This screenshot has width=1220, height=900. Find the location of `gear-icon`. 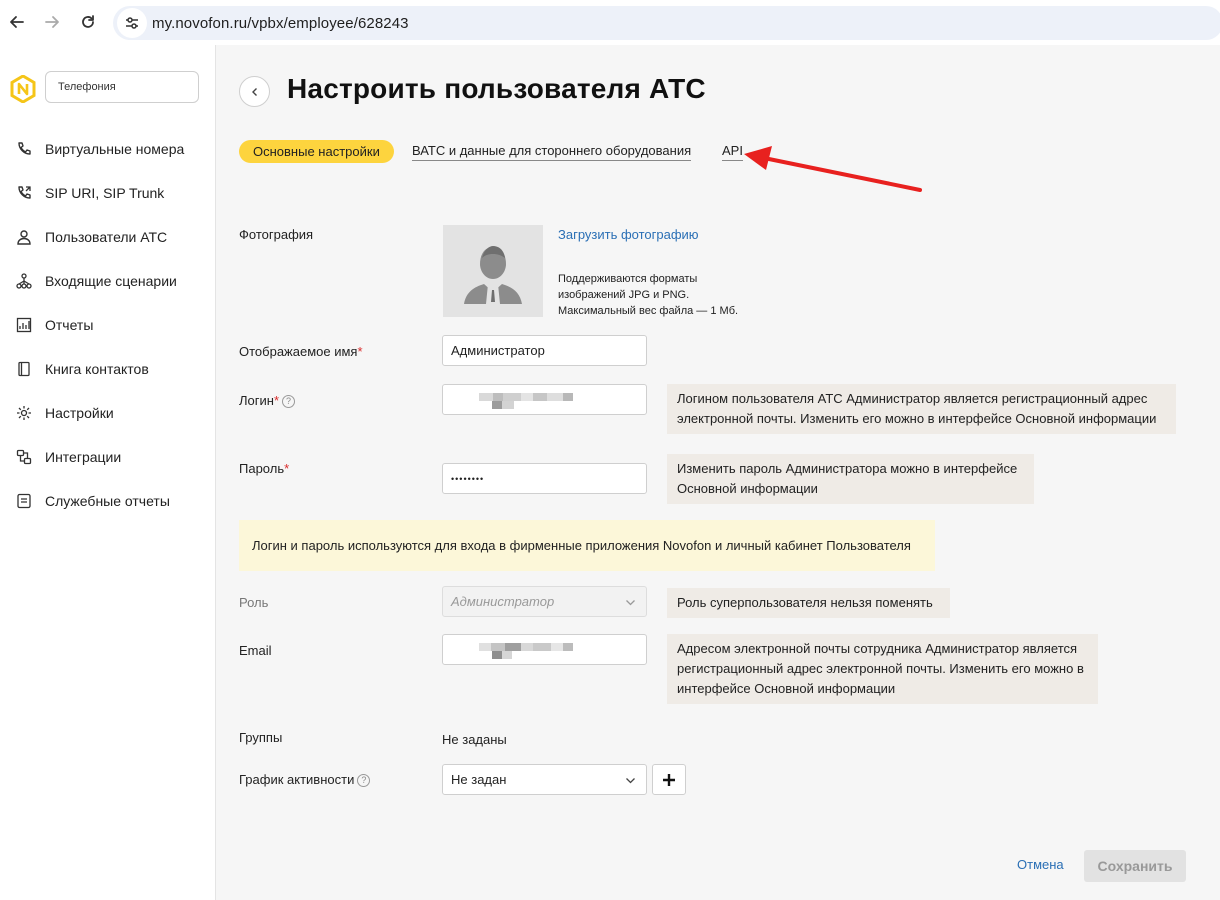

gear-icon is located at coordinates (24, 413).